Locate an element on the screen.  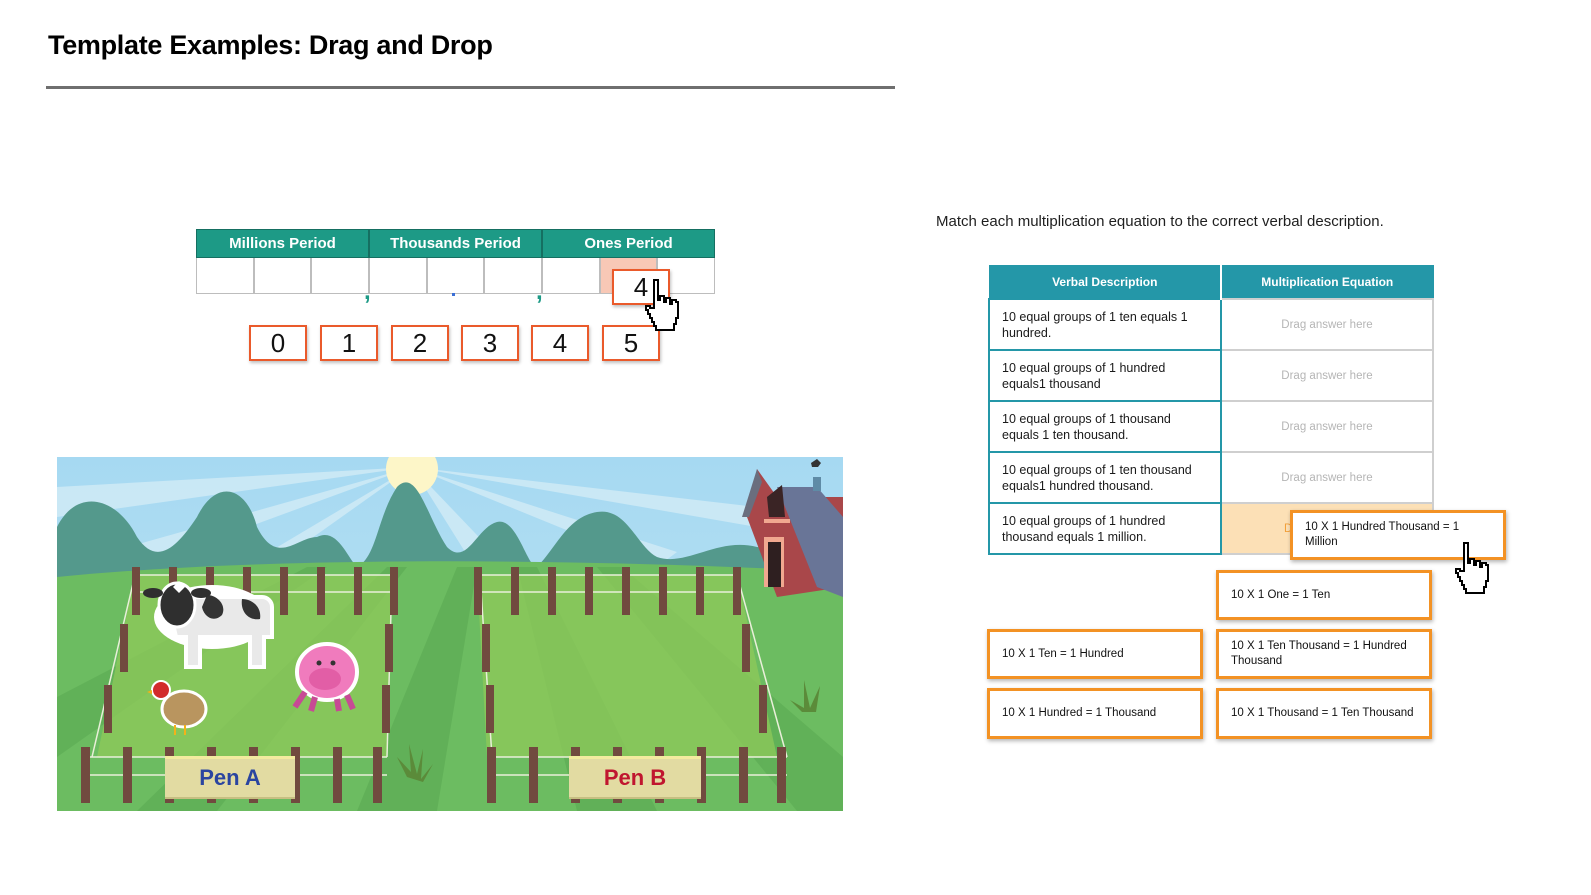
answer-card: 10 X 1 Ten = 1 Hundred is located at coordinates (1095, 654).